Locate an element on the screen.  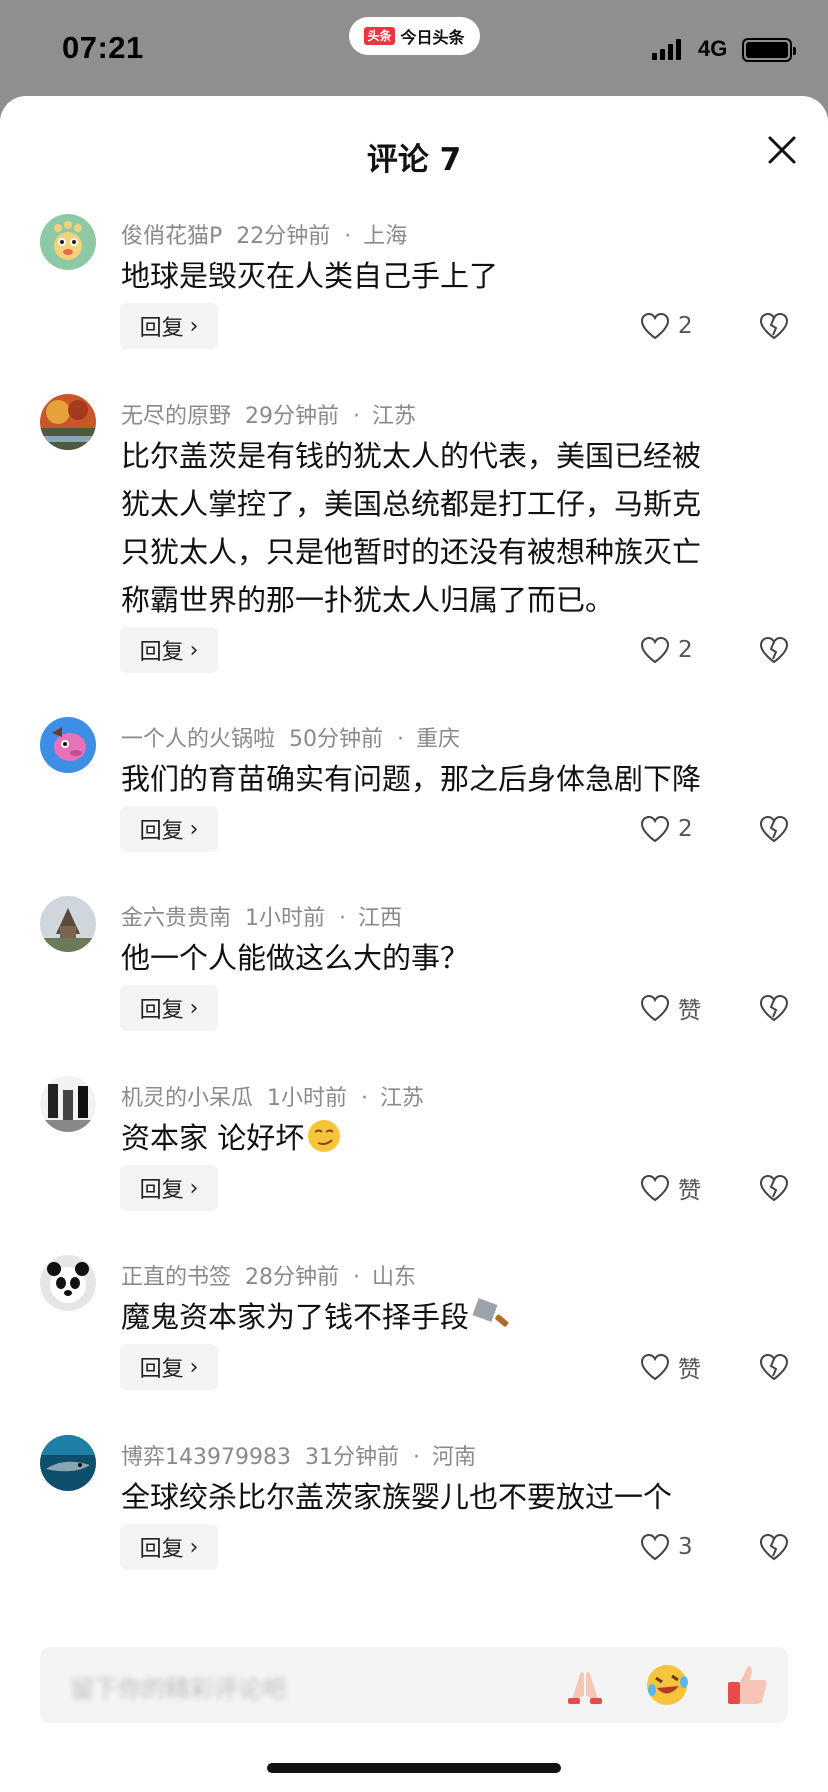
comment-meta: 无尽的原野 29分钟前 · 江苏 is located at coordinates (269, 416).